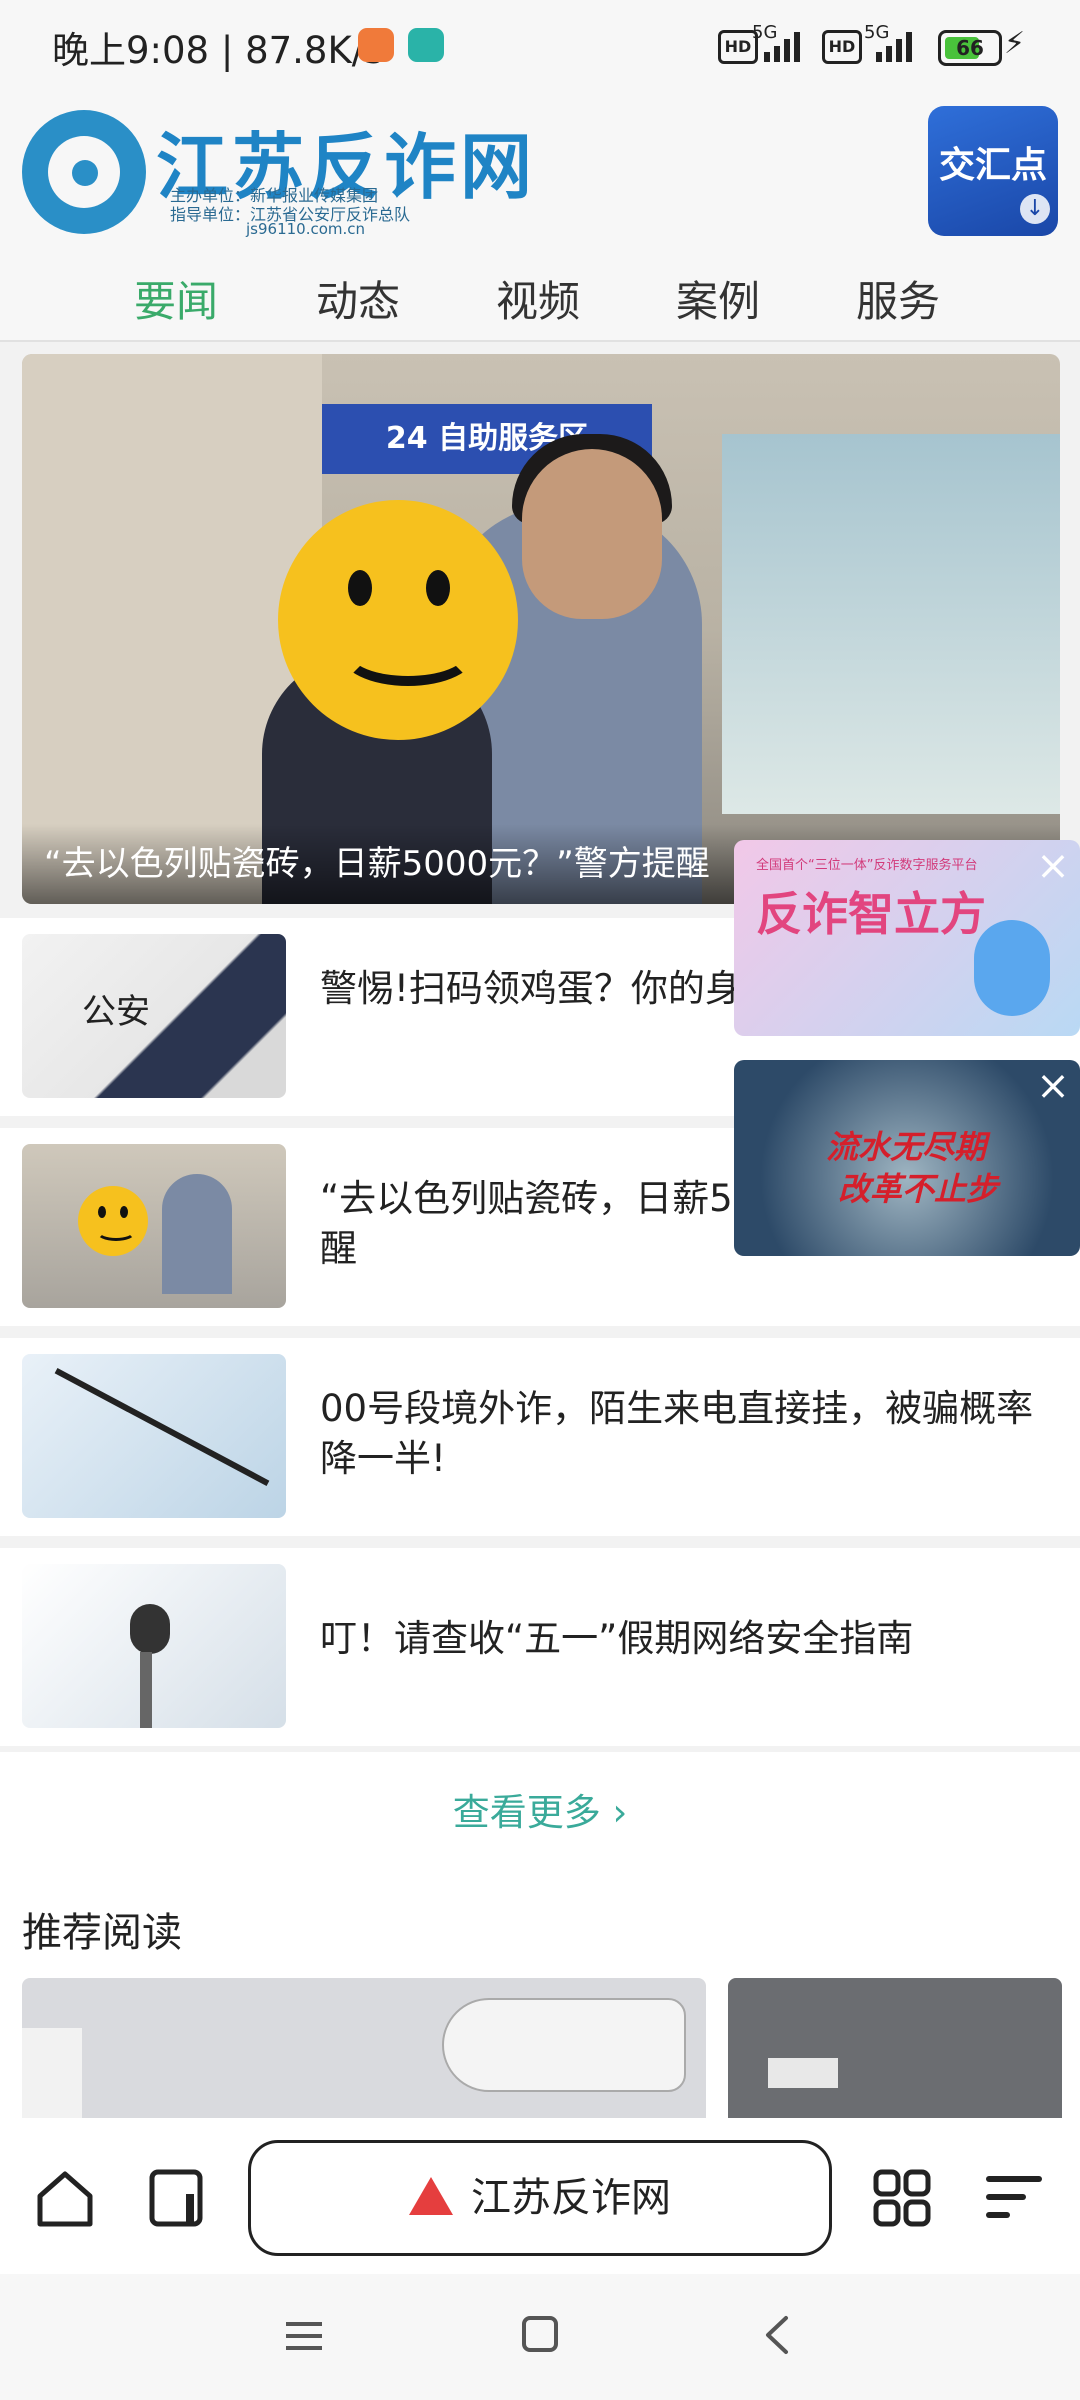 The height and width of the screenshot is (2400, 1080). Describe the element at coordinates (871, 914) in the screenshot. I see `ad-title: 反诈智立方` at that location.